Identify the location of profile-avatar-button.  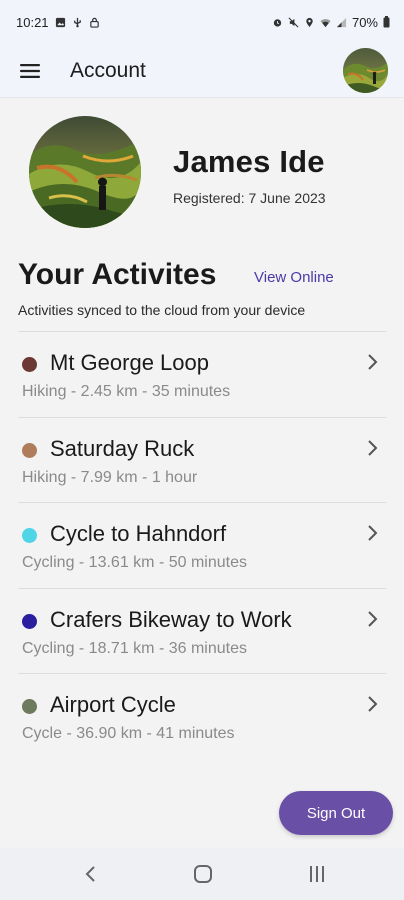
(365, 70).